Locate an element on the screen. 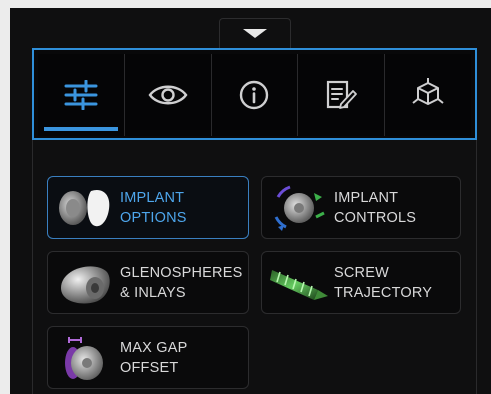  glenospheres-inlays-button: GLENOSPHERES & INLAYS is located at coordinates (148, 282).